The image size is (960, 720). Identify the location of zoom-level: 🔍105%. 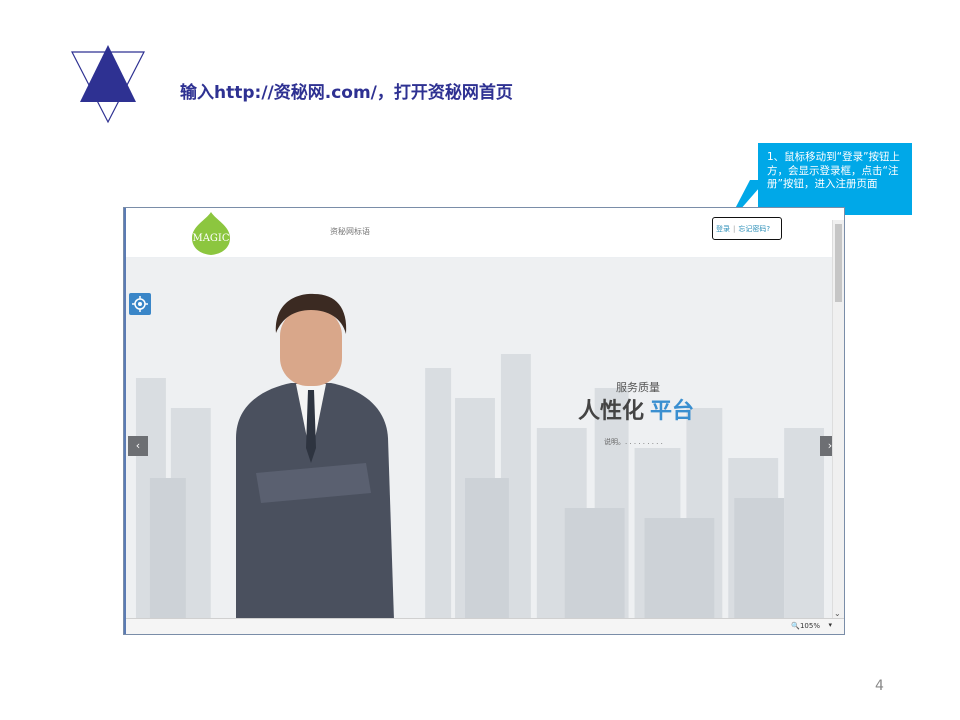
(805, 626).